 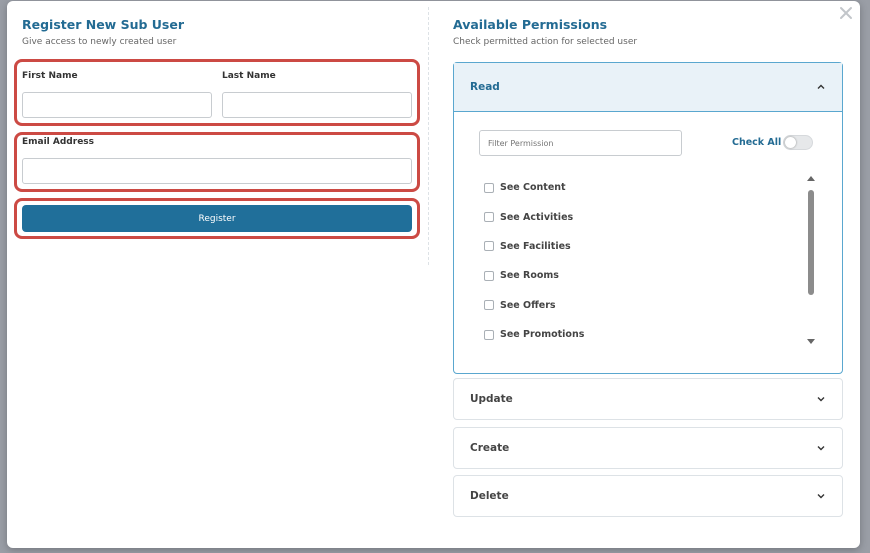 I want to click on scroll-up-arrow-icon, so click(x=811, y=178).